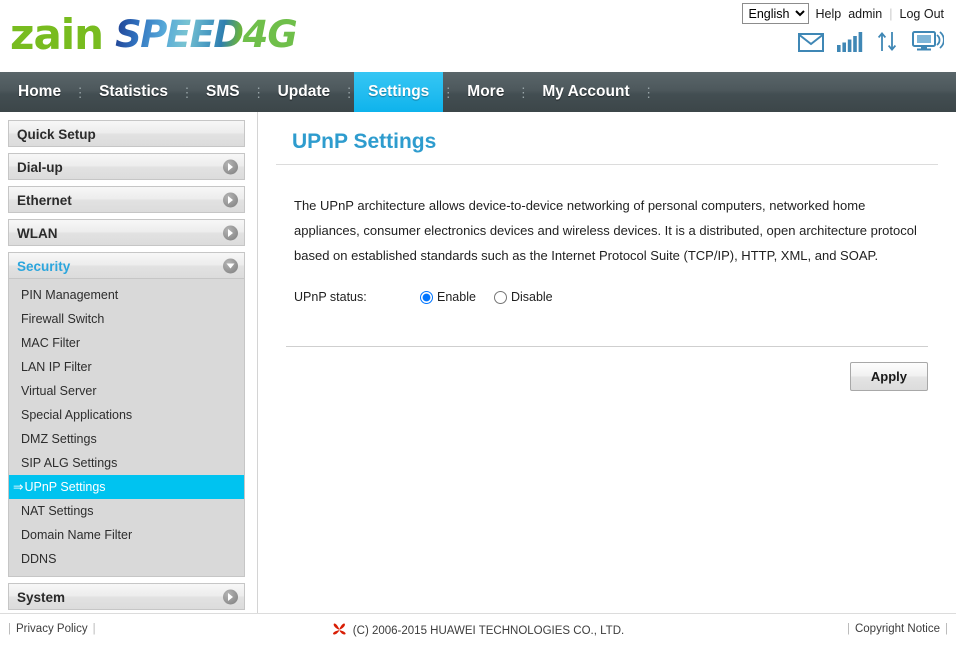  I want to click on account-name-link: admin, so click(865, 14).